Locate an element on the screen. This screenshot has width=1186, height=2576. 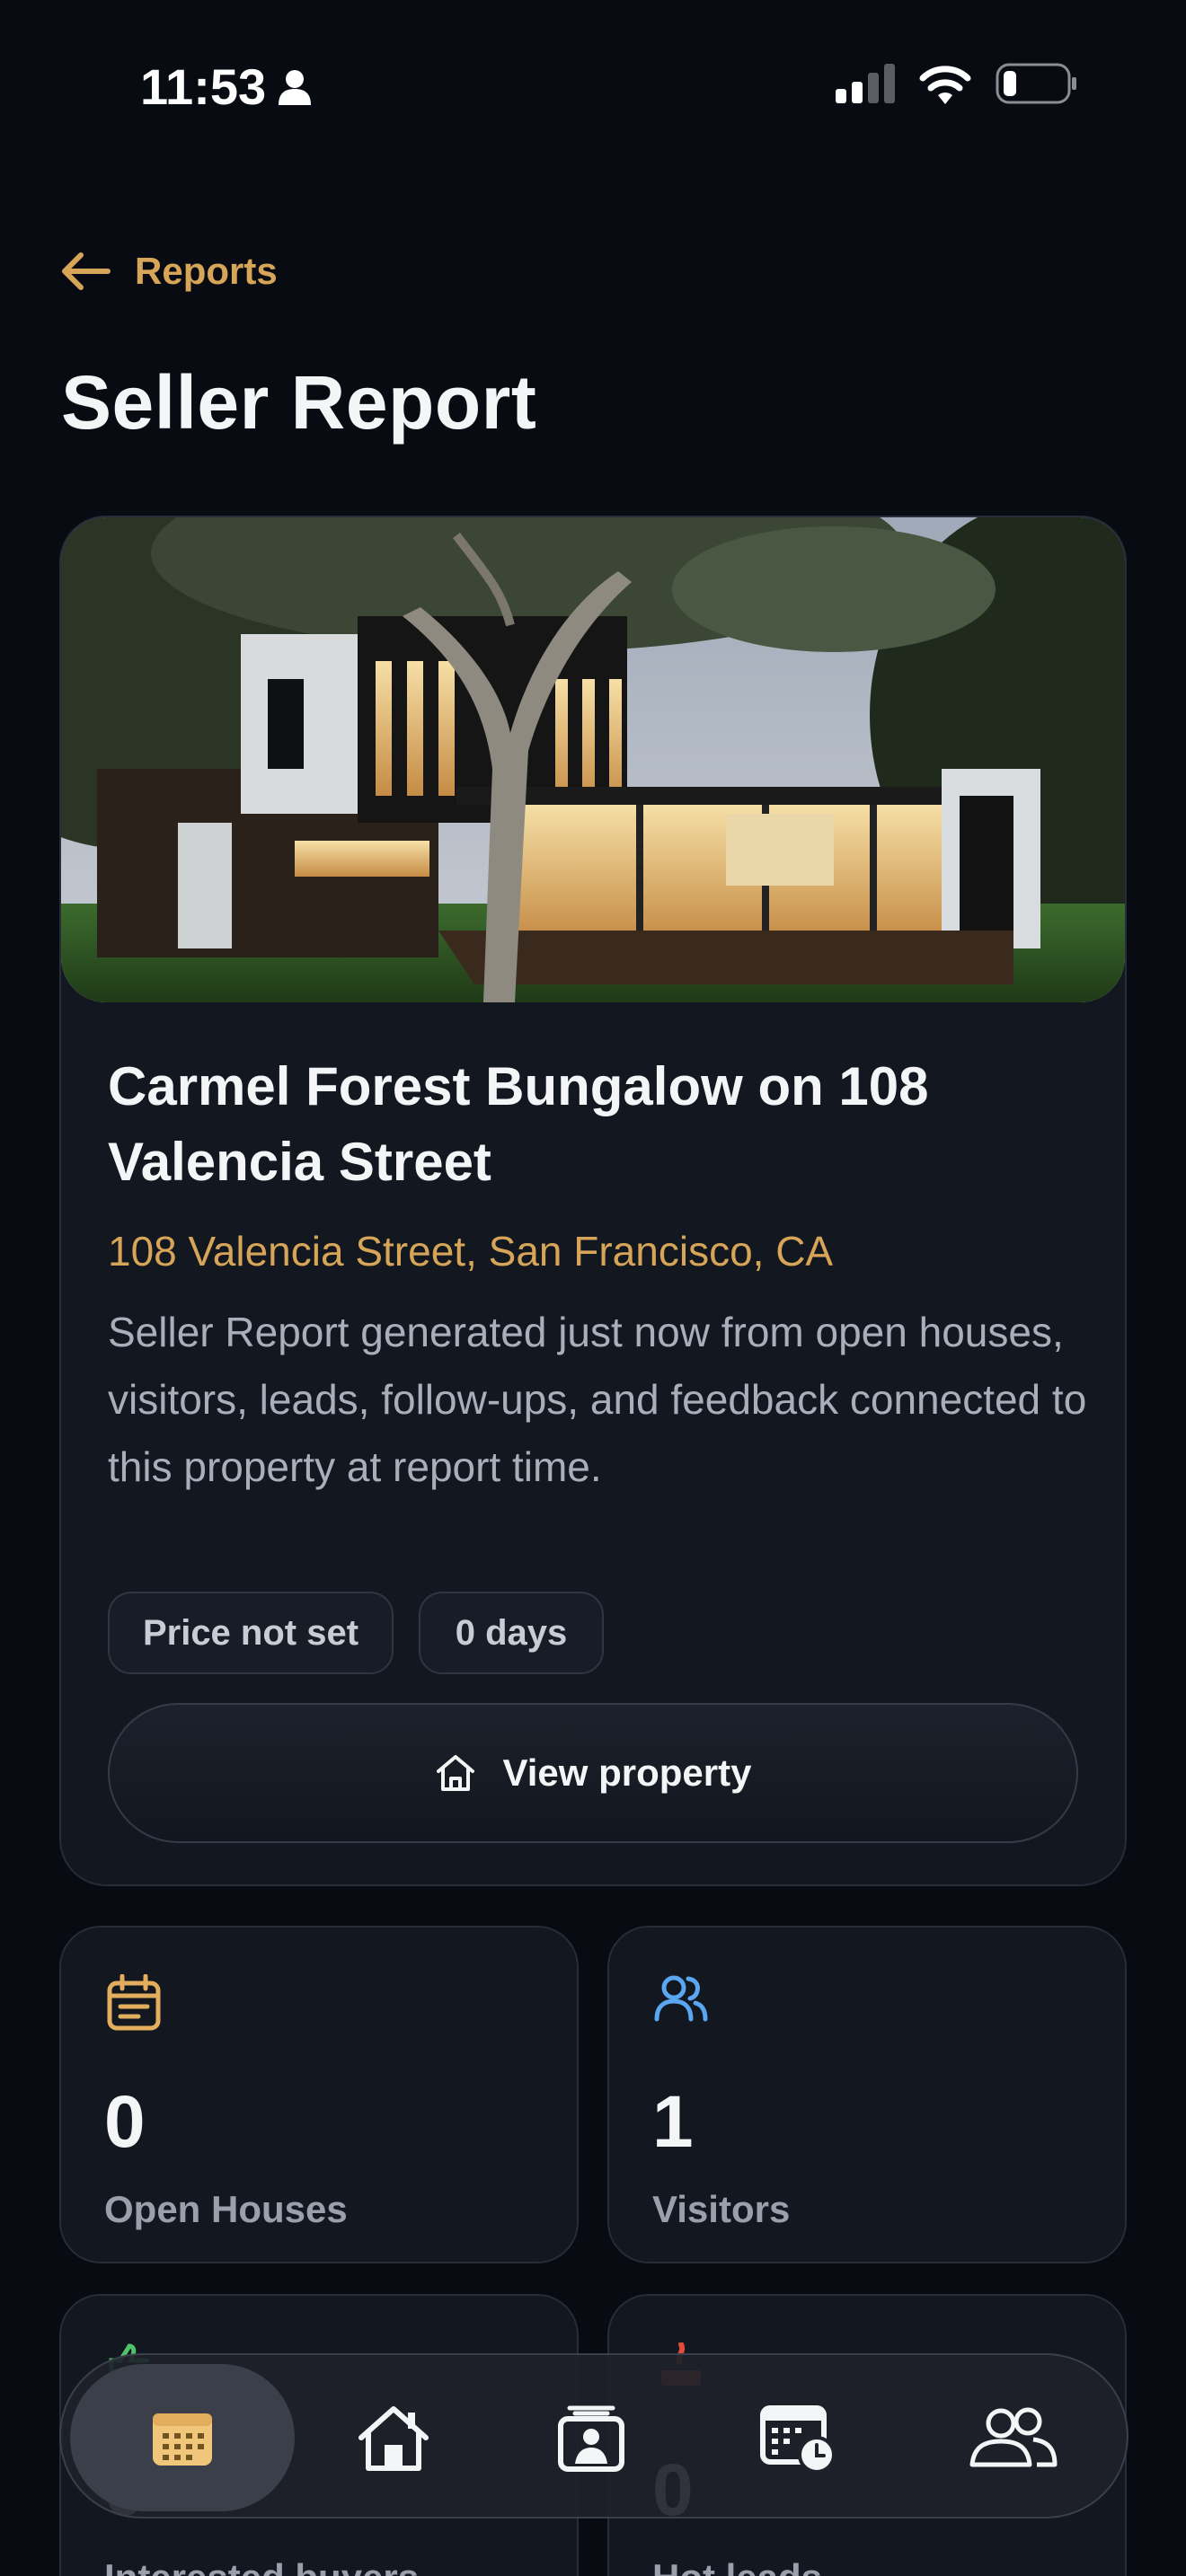
wifi-icon is located at coordinates (945, 85).